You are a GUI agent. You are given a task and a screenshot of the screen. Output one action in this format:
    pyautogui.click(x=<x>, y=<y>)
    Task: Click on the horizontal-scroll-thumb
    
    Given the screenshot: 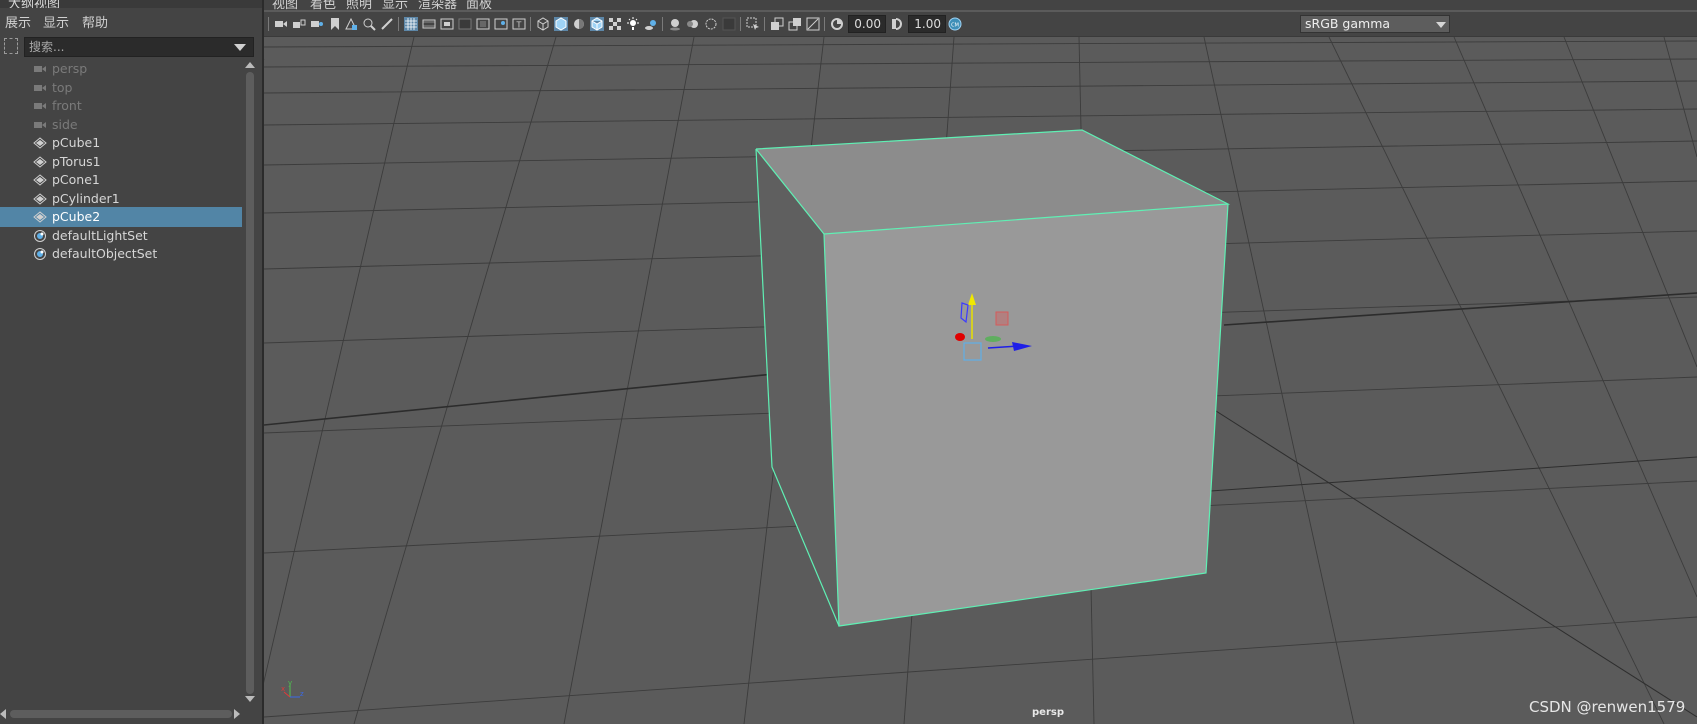 What is the action you would take?
    pyautogui.click(x=121, y=714)
    